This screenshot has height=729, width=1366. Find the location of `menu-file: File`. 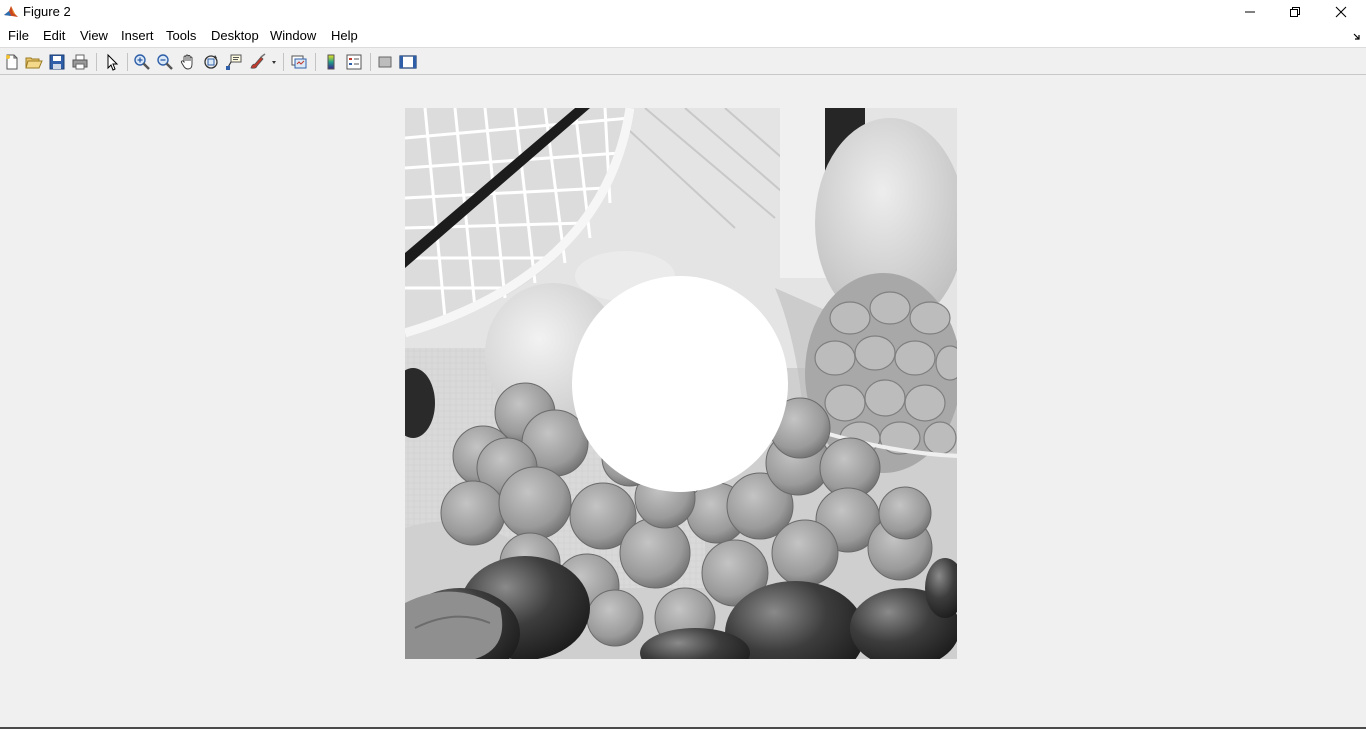

menu-file: File is located at coordinates (18, 35).